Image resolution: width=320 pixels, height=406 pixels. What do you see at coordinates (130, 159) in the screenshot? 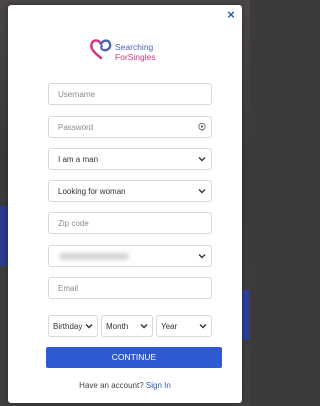
I see `gender-select: I am a man` at bounding box center [130, 159].